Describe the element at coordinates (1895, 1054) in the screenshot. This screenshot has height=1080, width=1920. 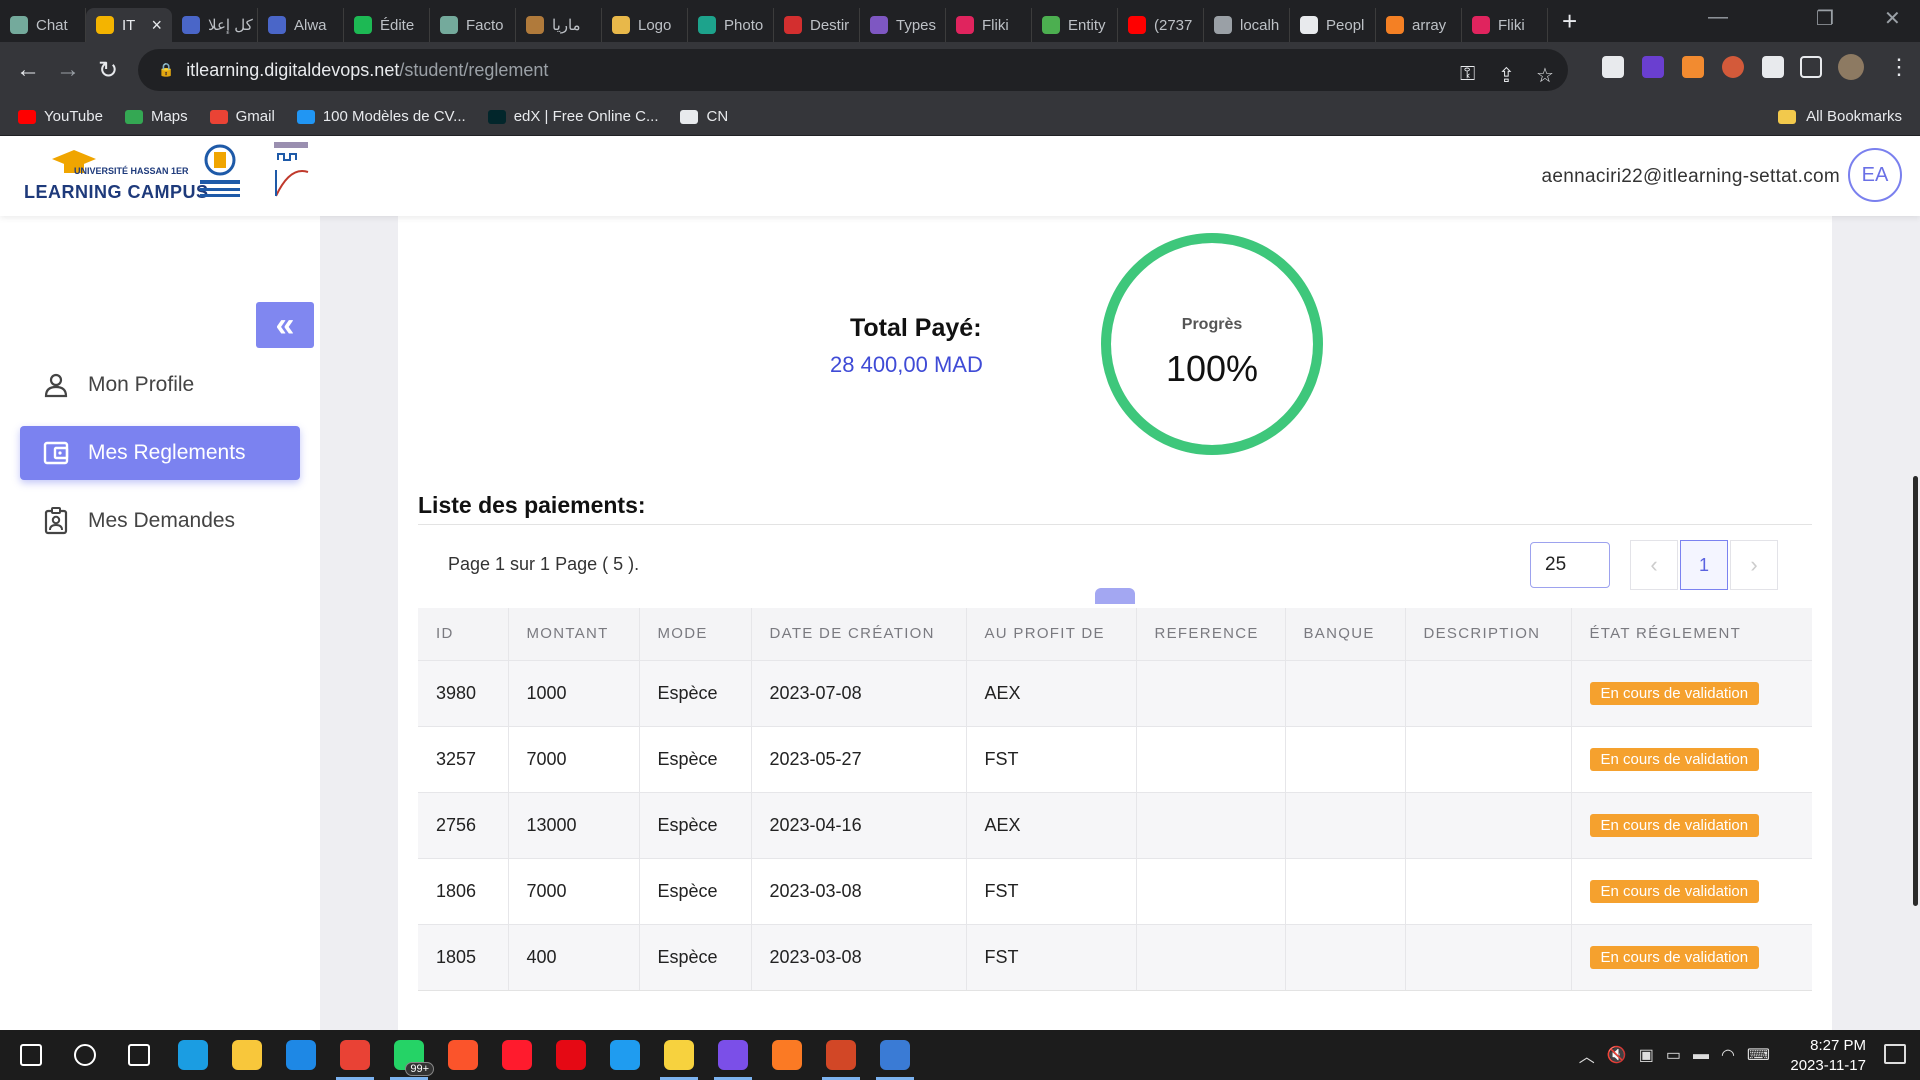
I see `notifications-icon` at that location.